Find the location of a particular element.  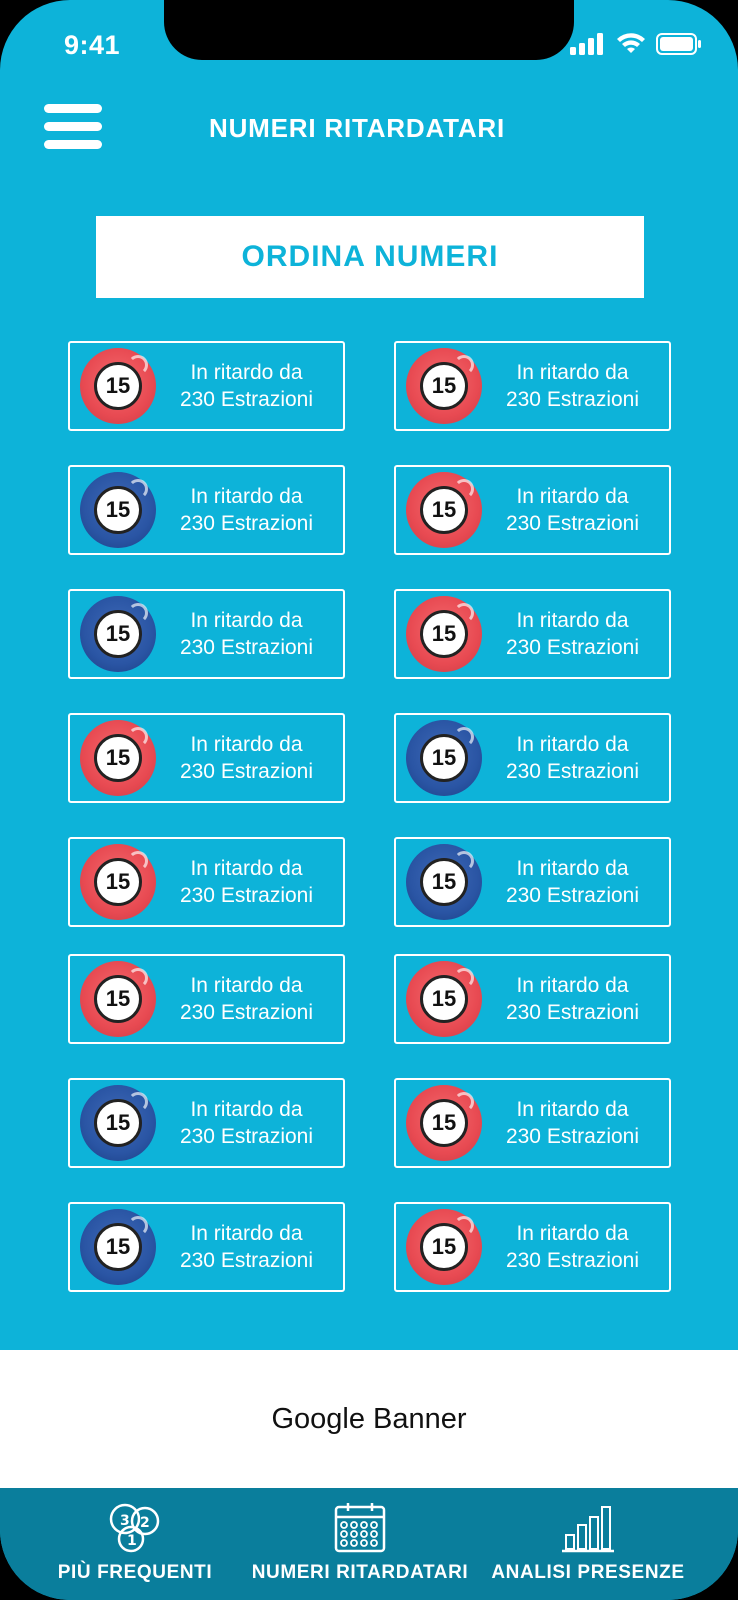

tab-label: NUMERI RITARDATARI is located at coordinates (360, 1572).